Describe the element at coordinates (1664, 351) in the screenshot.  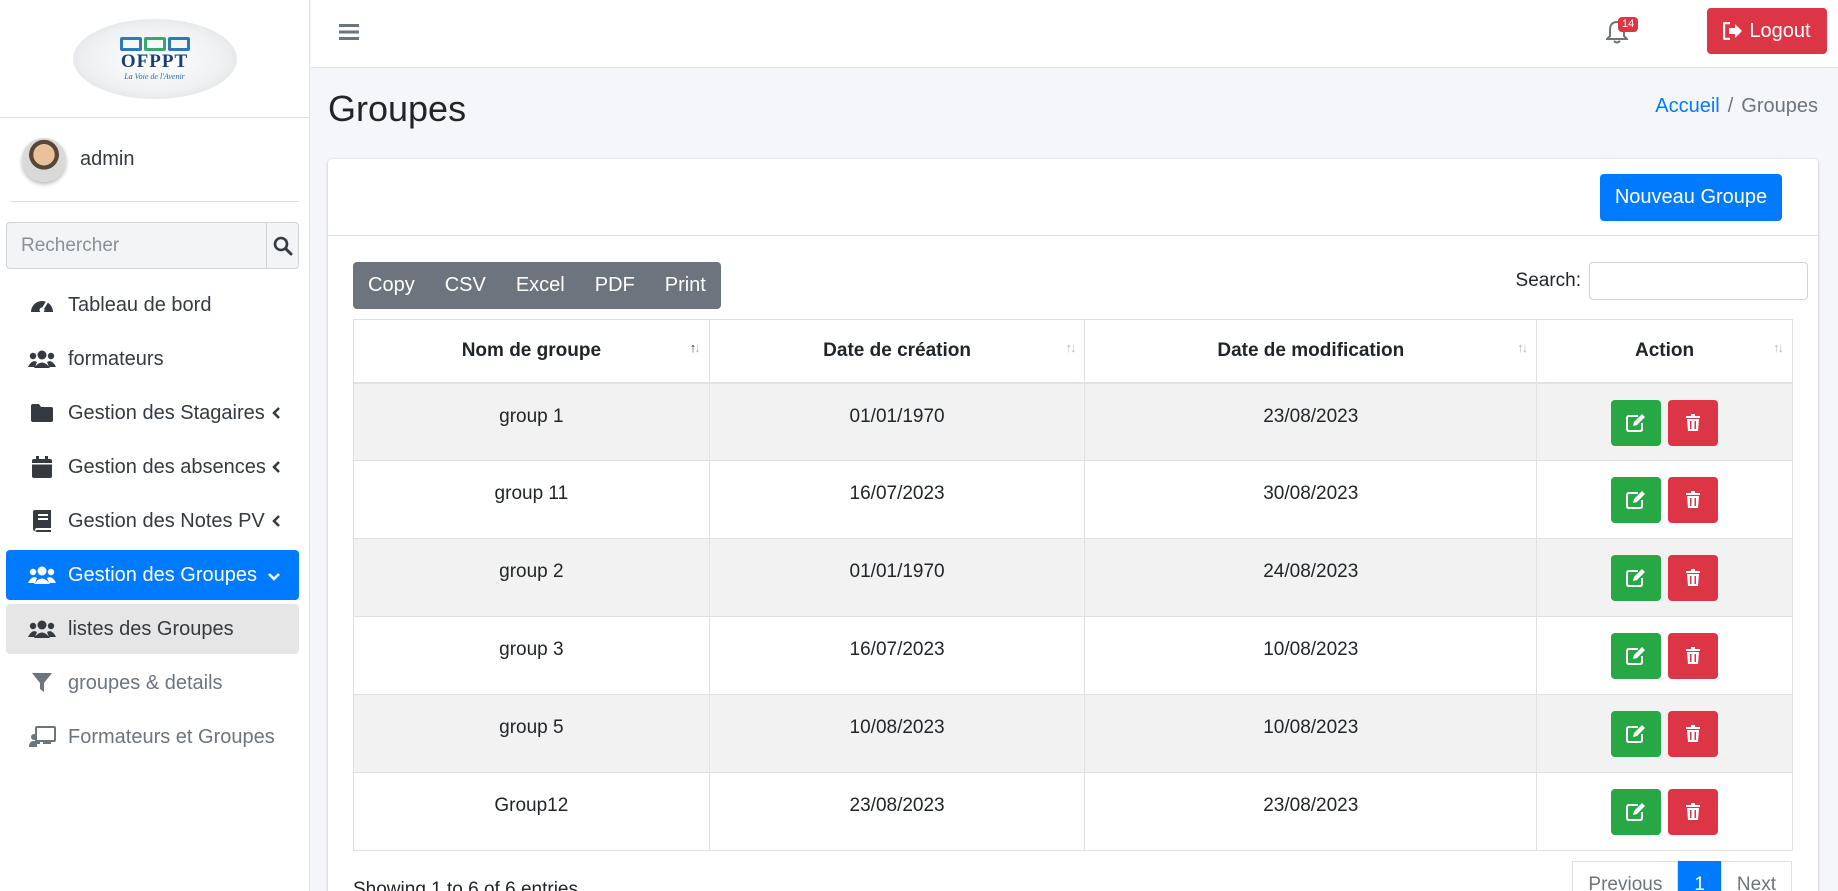
I see `column-header-action: Action ↑↓` at that location.